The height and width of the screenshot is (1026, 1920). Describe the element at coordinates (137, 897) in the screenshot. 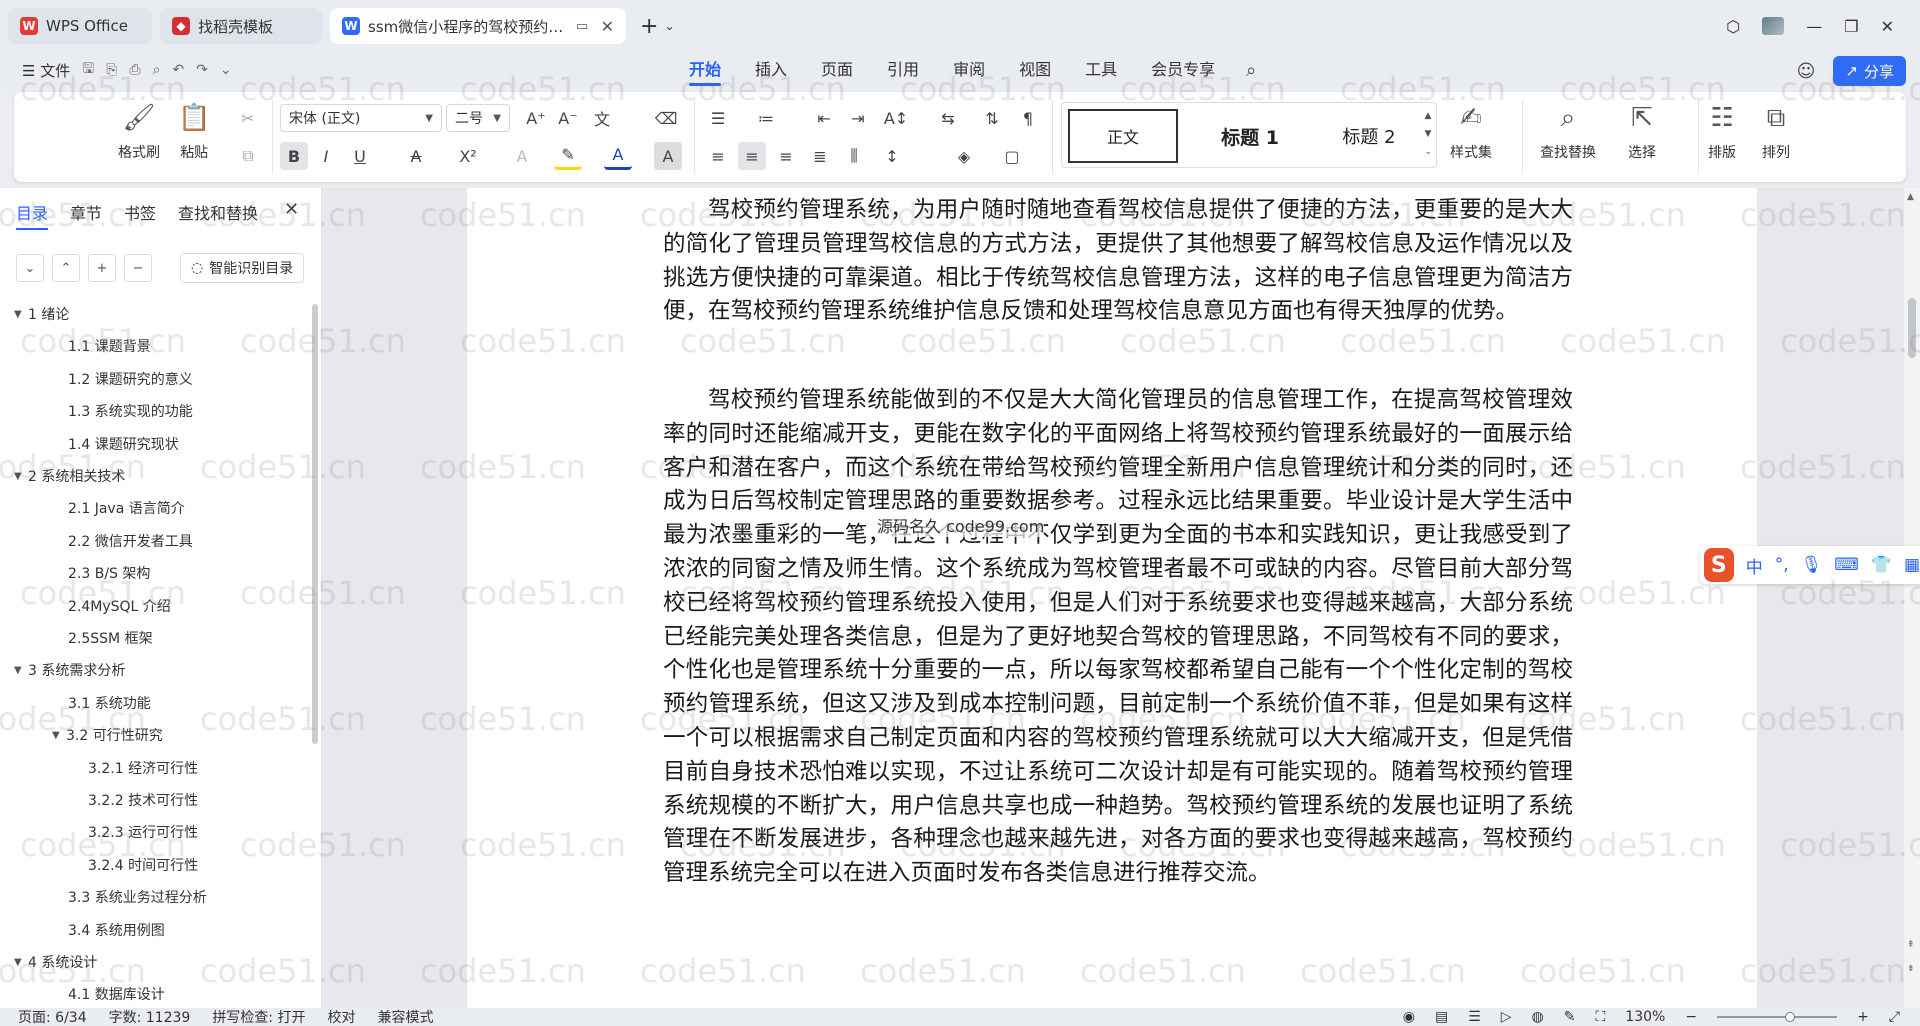

I see `toc-item: 3.3 系统业务过程分析` at that location.